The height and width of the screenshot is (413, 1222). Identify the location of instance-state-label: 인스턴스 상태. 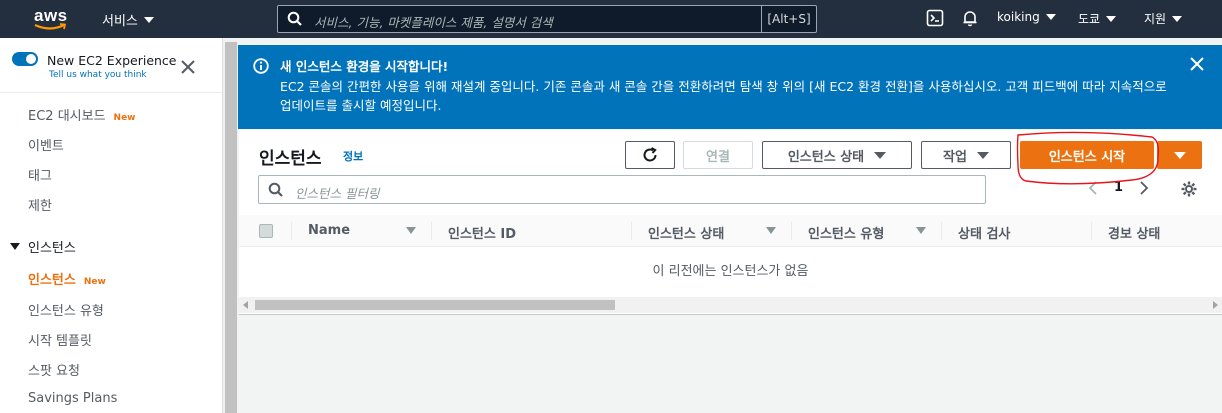
(826, 157).